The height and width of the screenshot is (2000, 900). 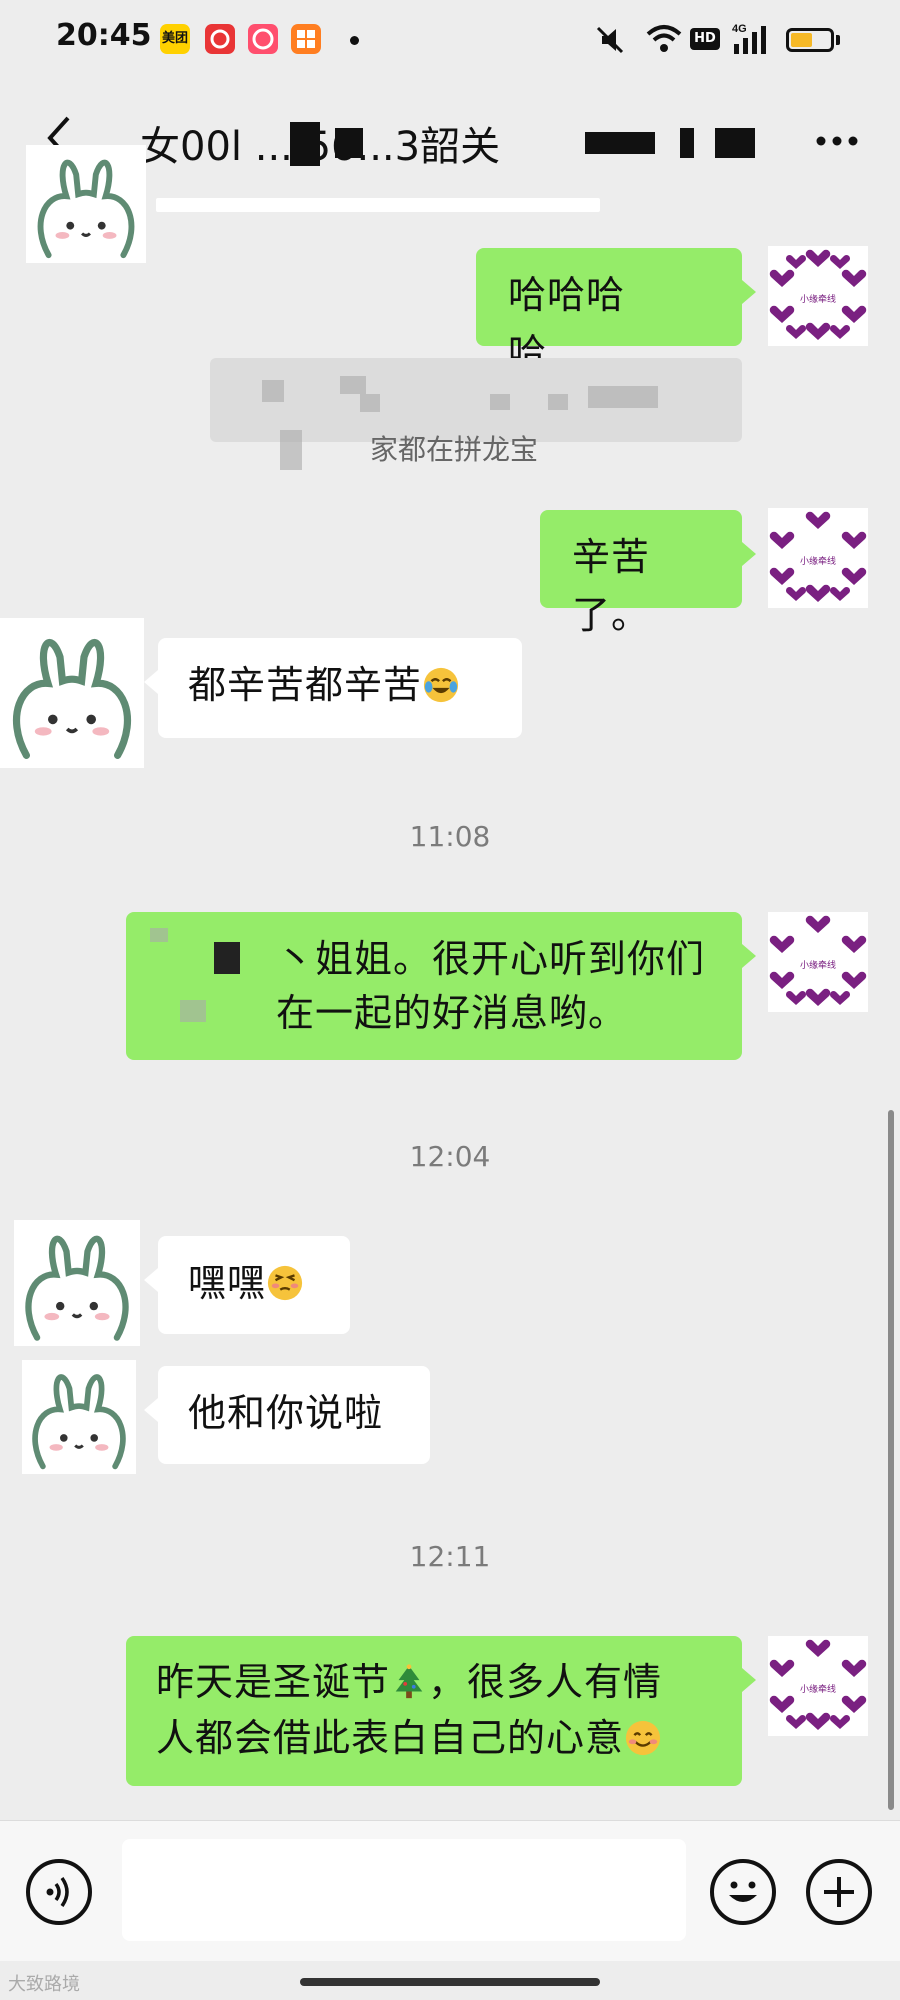 What do you see at coordinates (404, 1890) in the screenshot?
I see `message-input` at bounding box center [404, 1890].